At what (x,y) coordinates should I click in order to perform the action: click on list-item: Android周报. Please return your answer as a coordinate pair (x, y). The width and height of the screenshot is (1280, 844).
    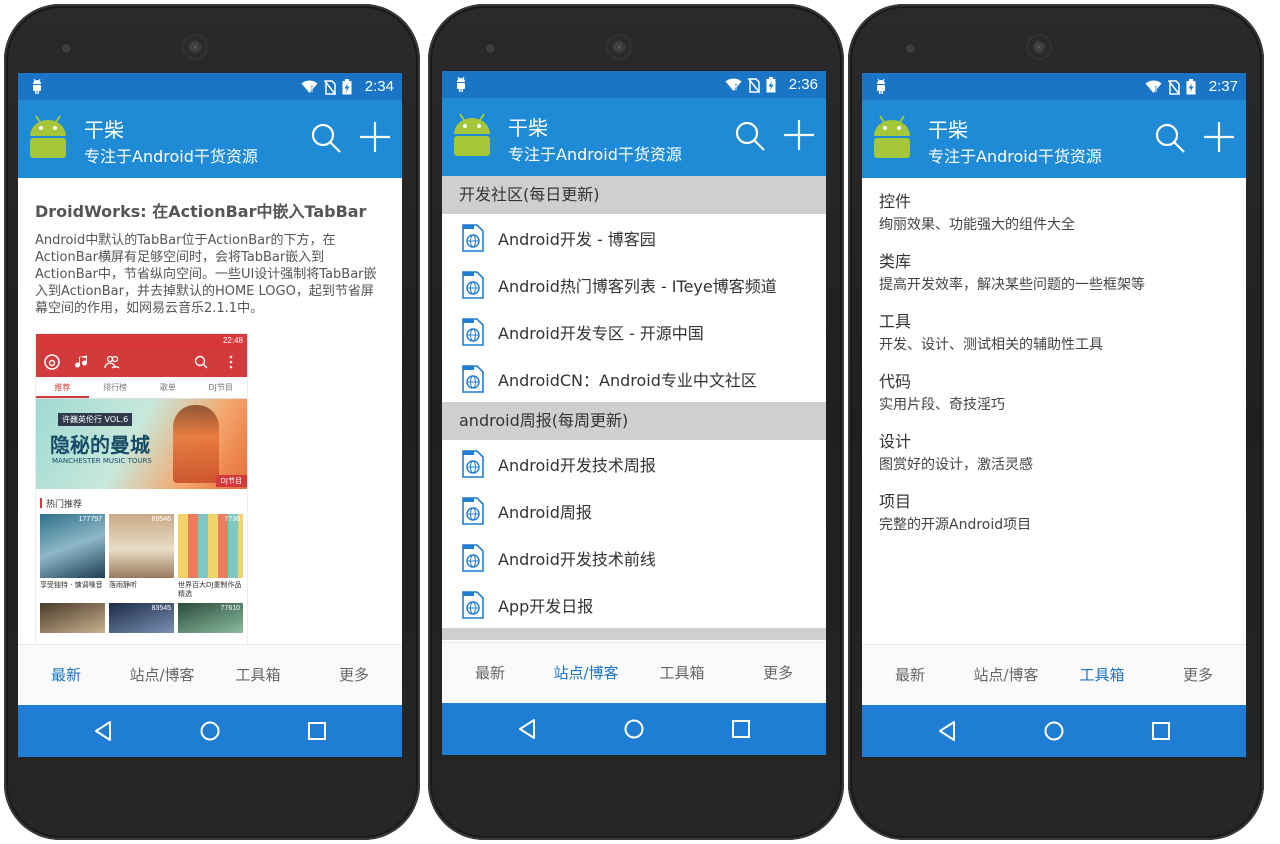
    Looking at the image, I should click on (634, 510).